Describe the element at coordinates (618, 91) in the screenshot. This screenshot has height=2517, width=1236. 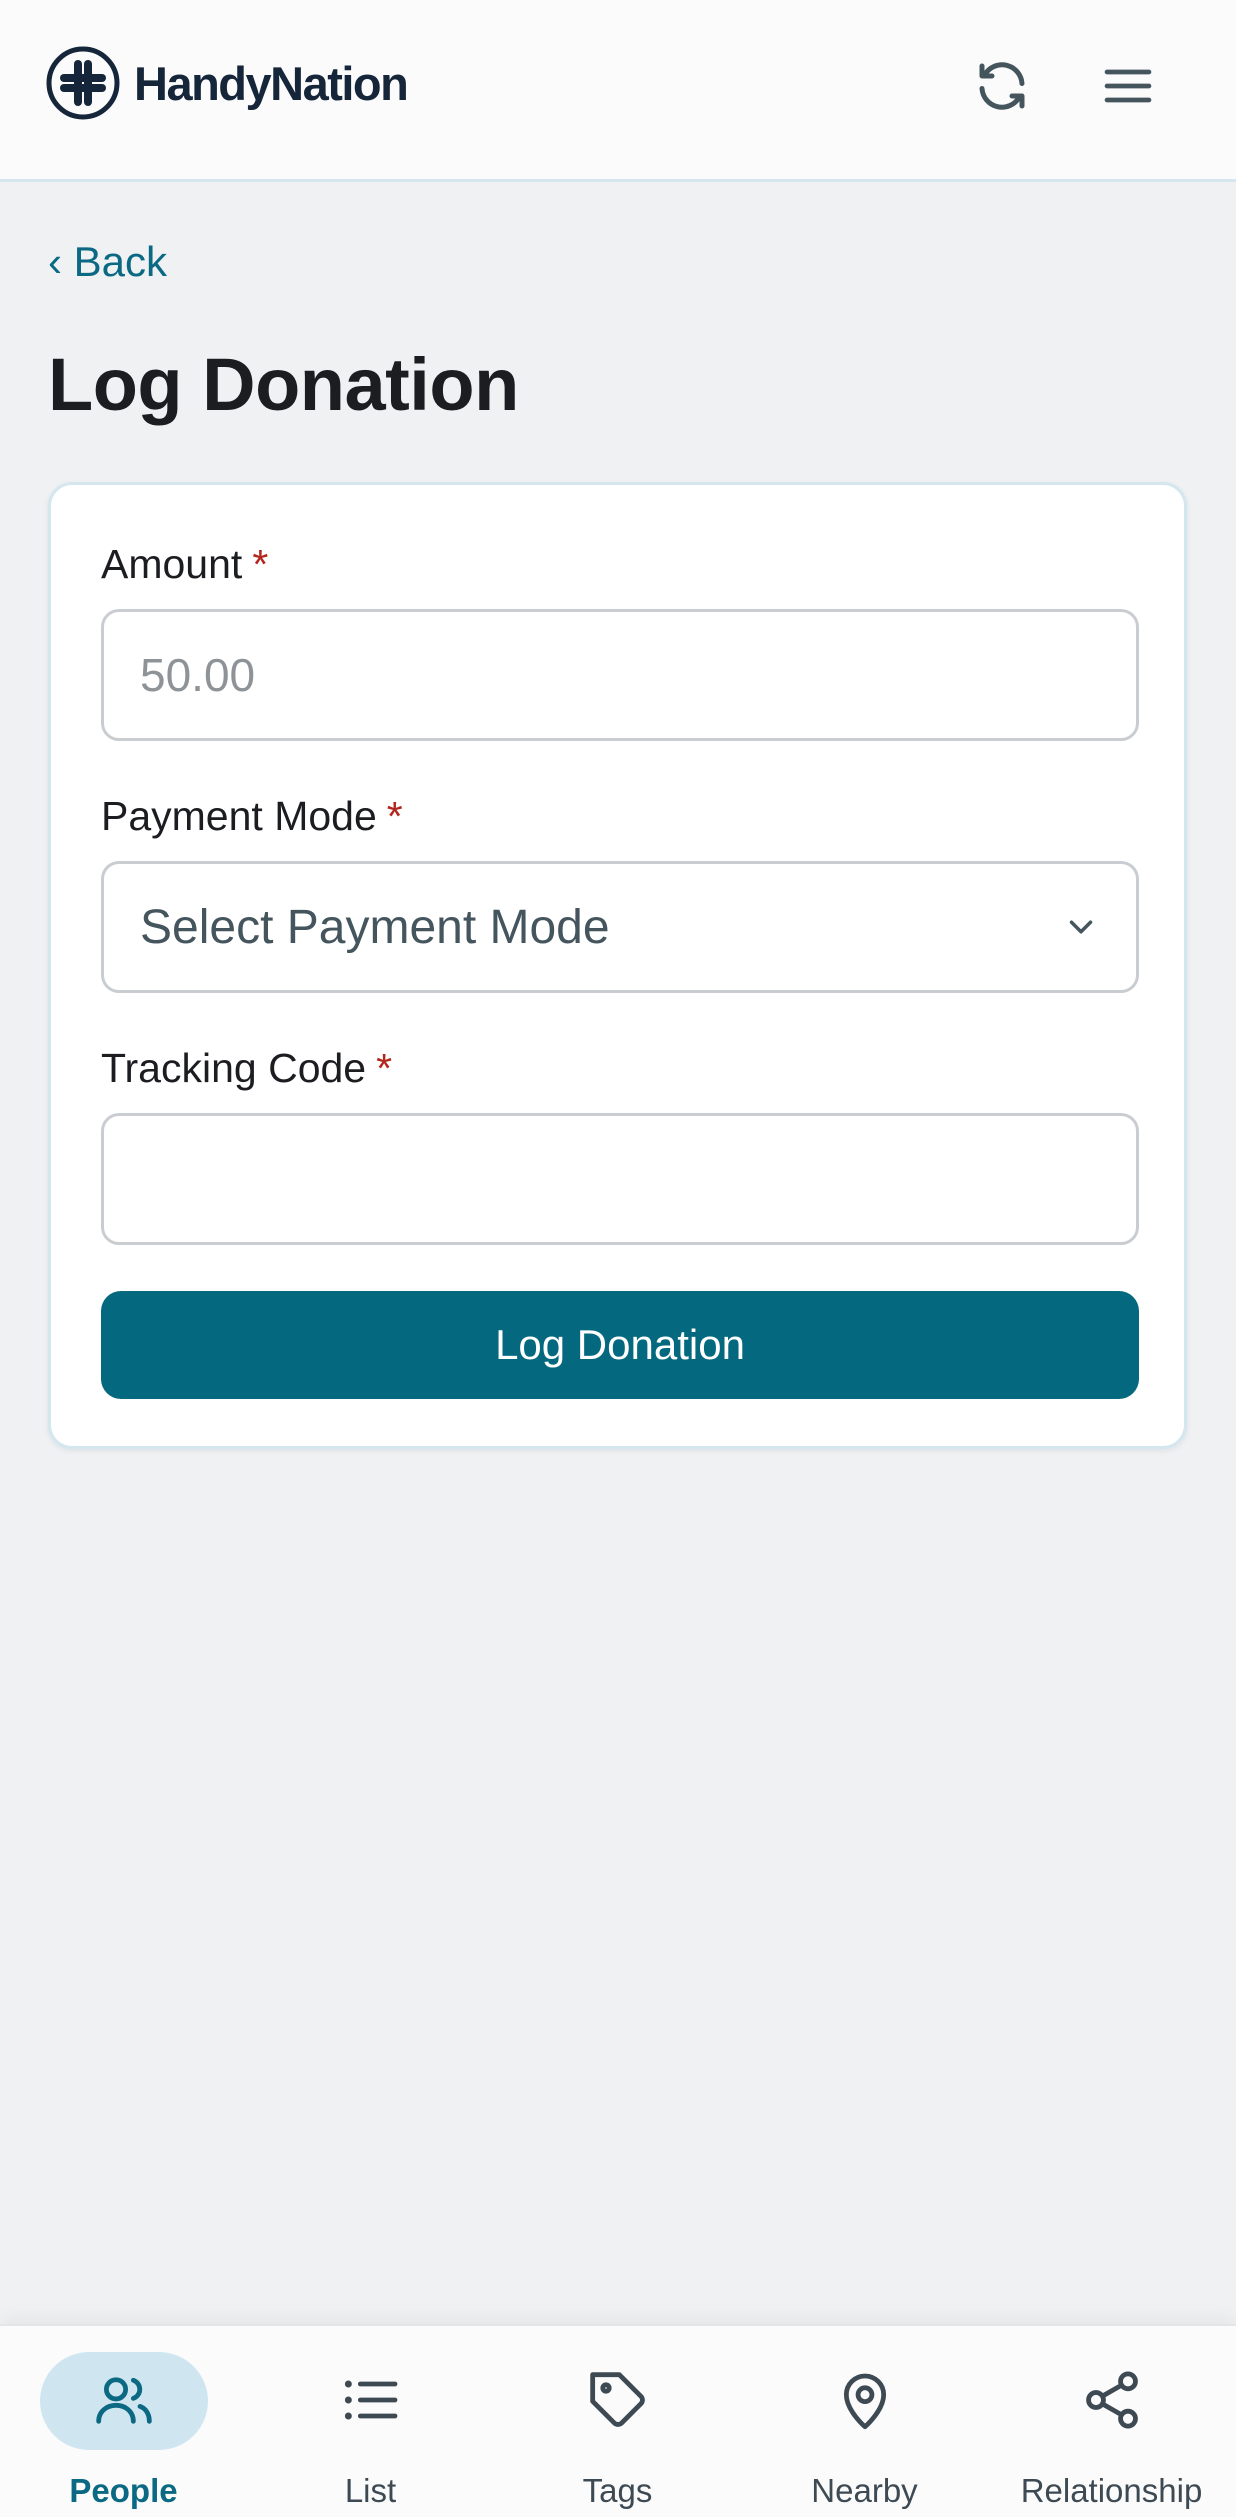
I see `app-header: HandyNation` at that location.